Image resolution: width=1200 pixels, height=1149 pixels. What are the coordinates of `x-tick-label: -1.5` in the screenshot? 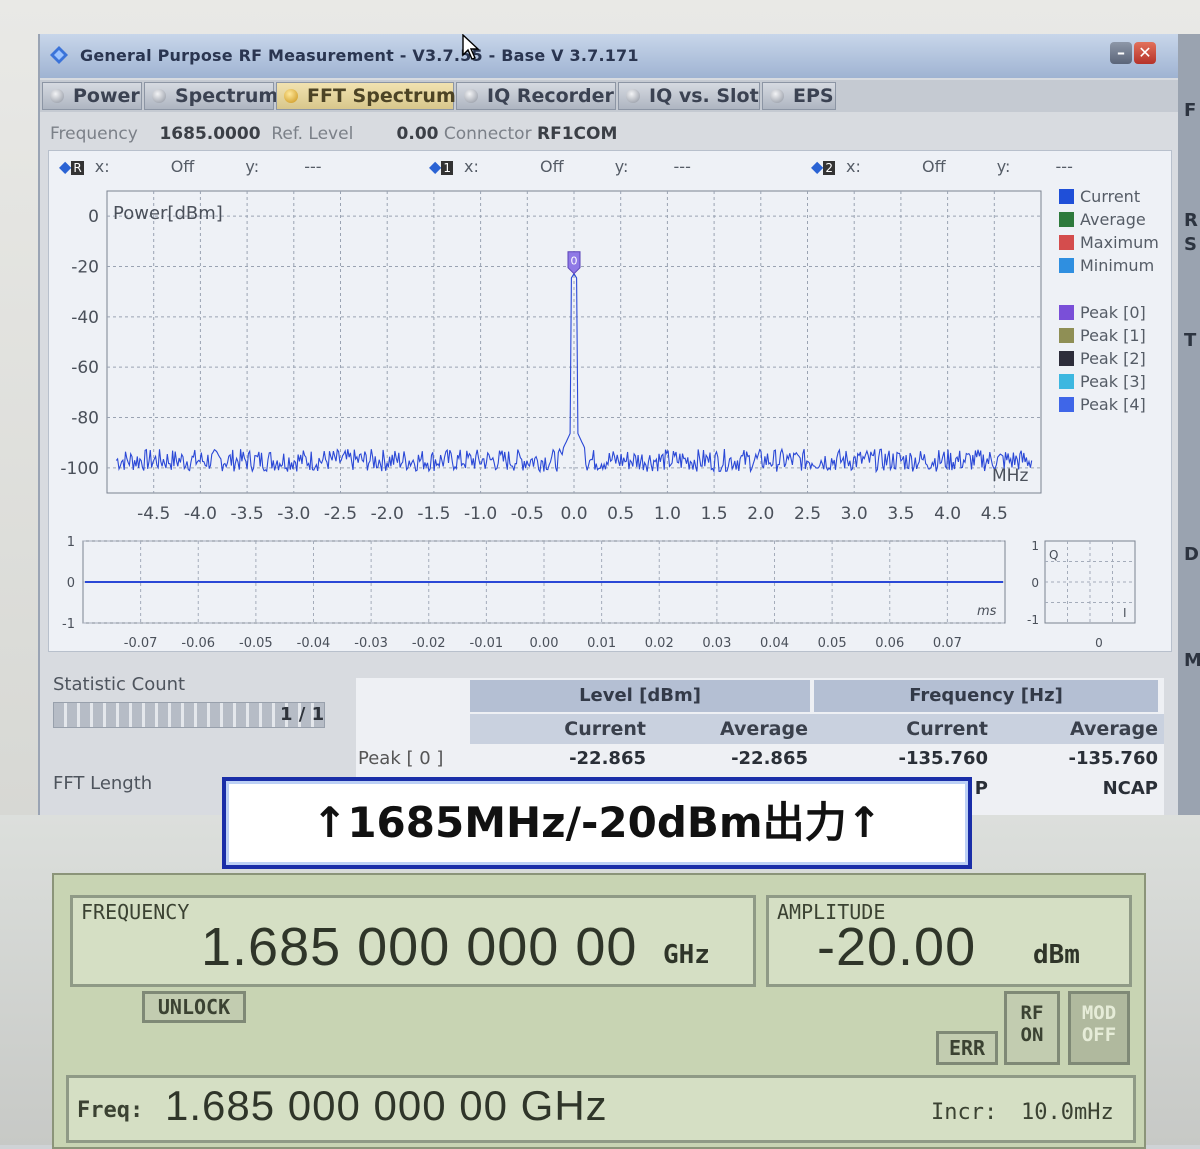 It's located at (433, 514).